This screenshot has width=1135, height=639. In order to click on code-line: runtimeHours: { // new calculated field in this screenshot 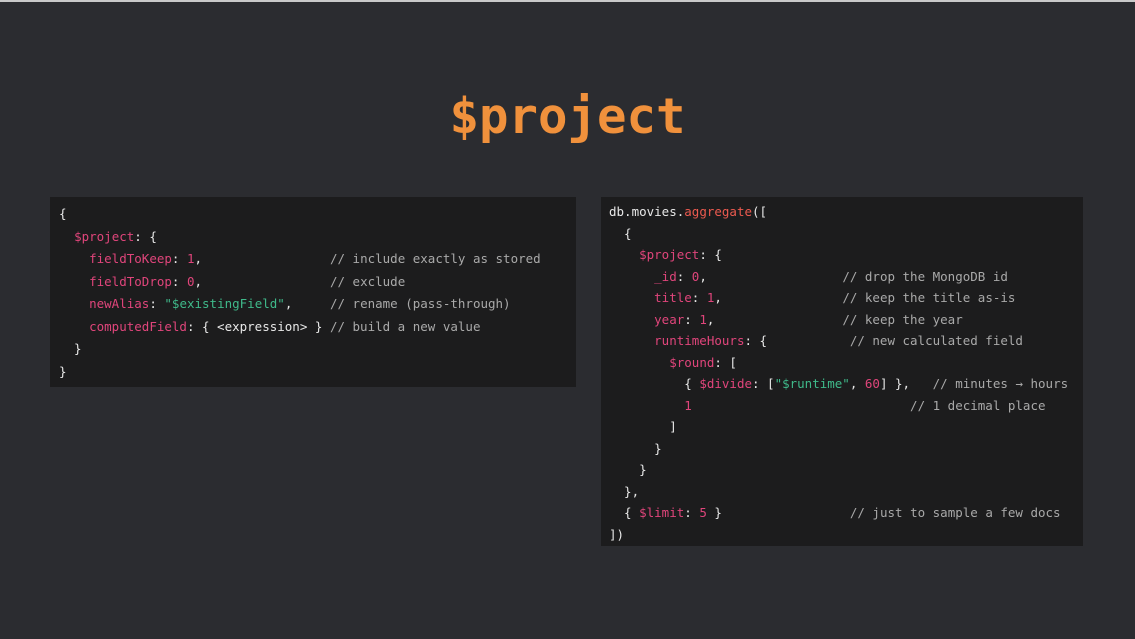, I will do `click(846, 341)`.